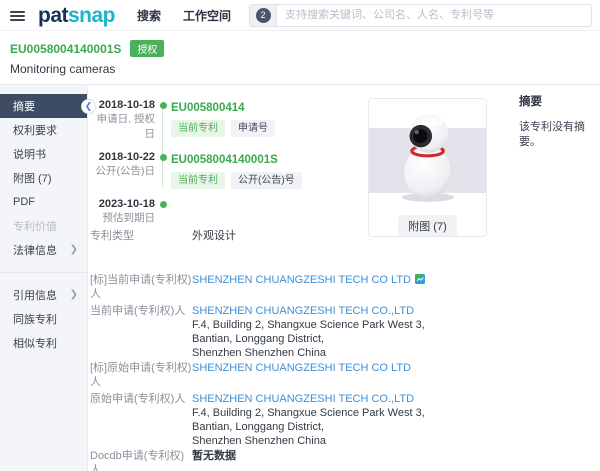 Image resolution: width=600 pixels, height=471 pixels. I want to click on patent-image-card: 附图 (7), so click(427, 167).